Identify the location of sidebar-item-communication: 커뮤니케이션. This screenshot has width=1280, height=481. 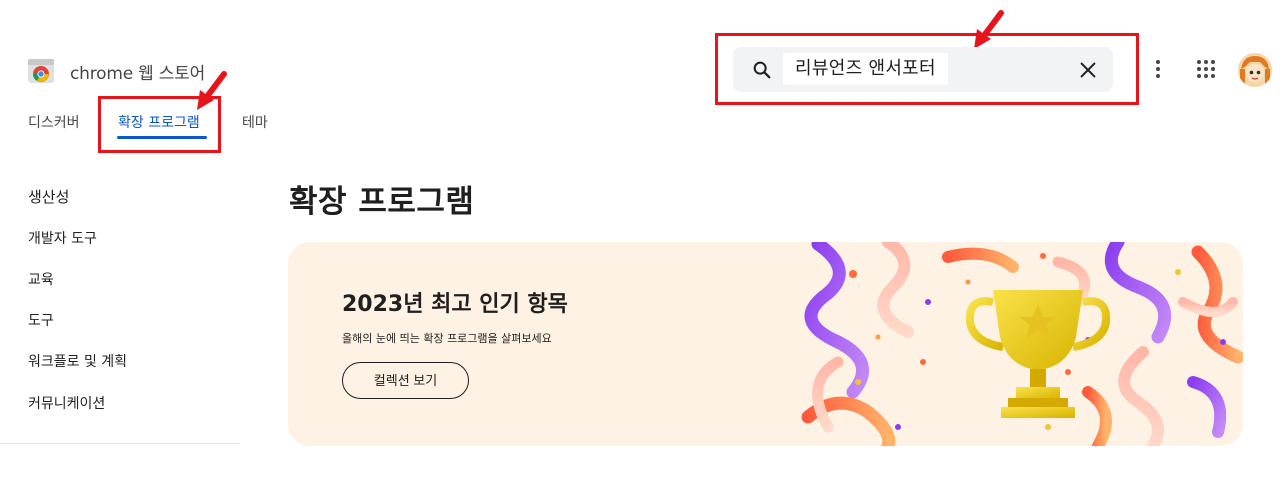
(66, 403).